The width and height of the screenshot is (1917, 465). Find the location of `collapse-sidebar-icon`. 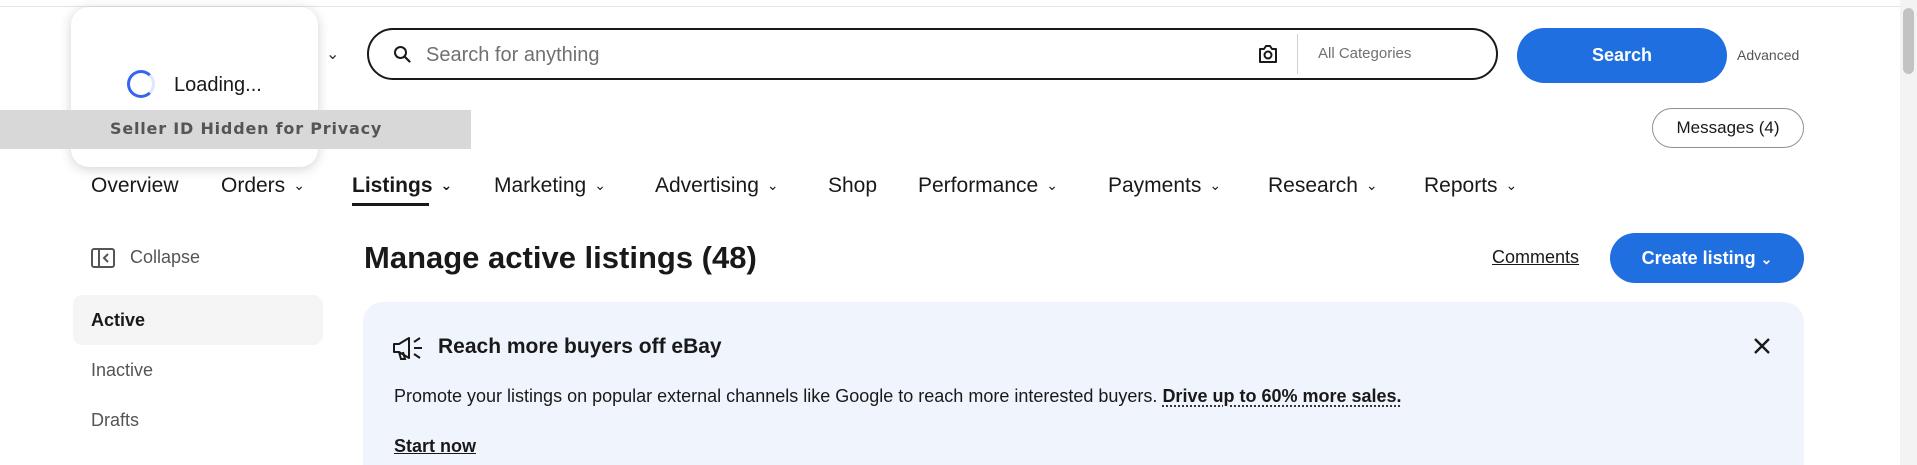

collapse-sidebar-icon is located at coordinates (103, 258).